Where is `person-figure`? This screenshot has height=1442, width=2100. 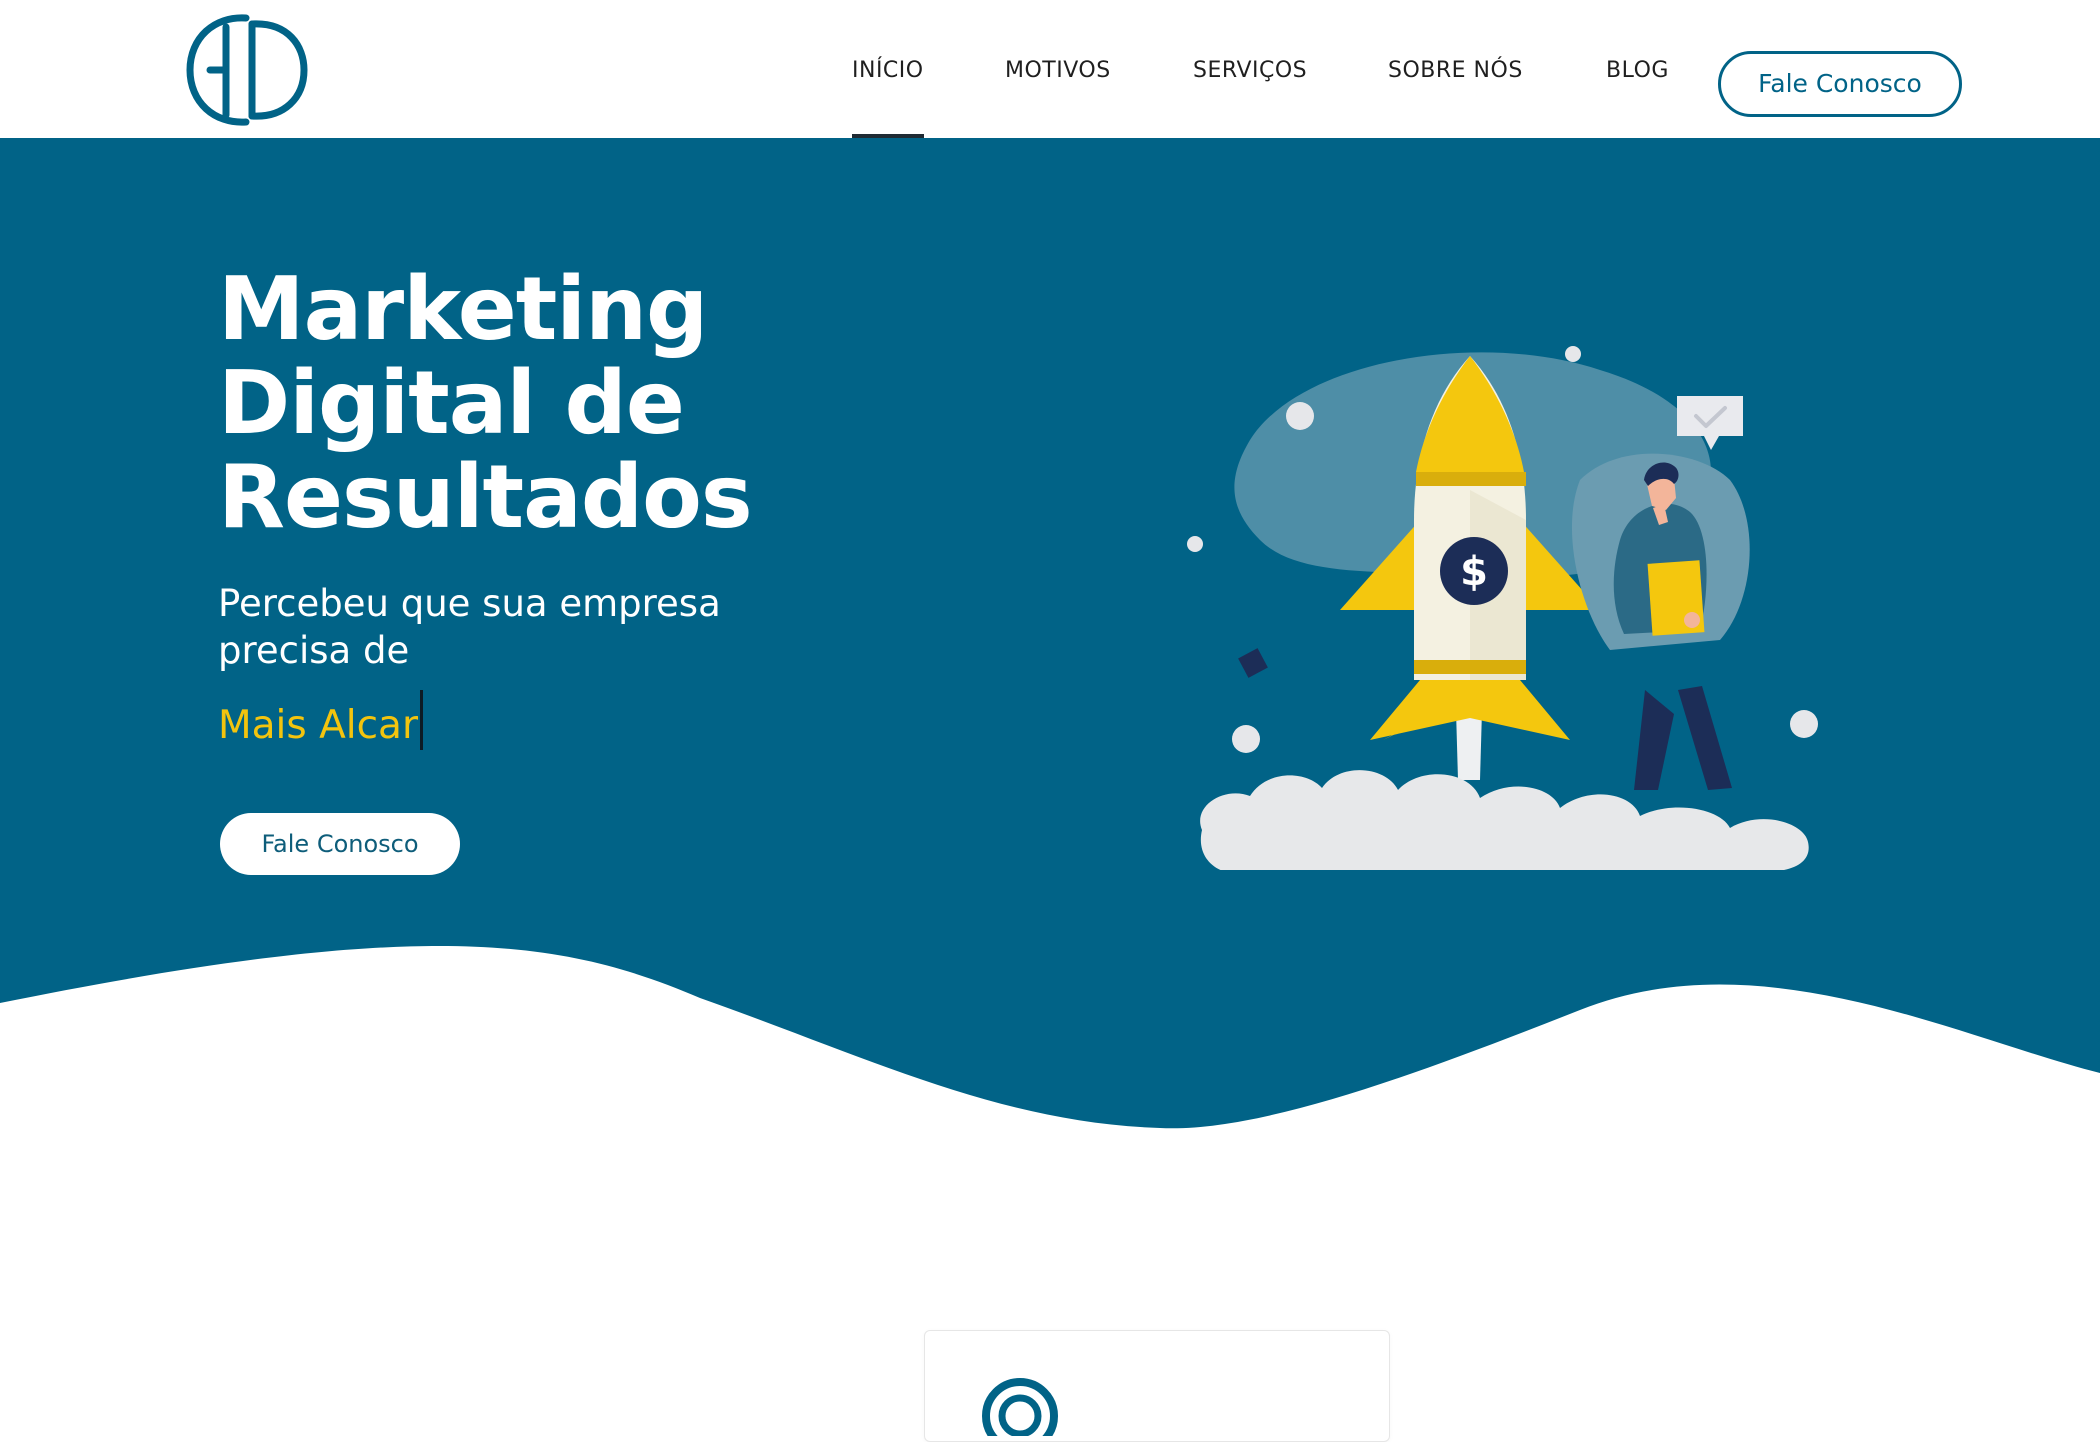 person-figure is located at coordinates (1660, 621).